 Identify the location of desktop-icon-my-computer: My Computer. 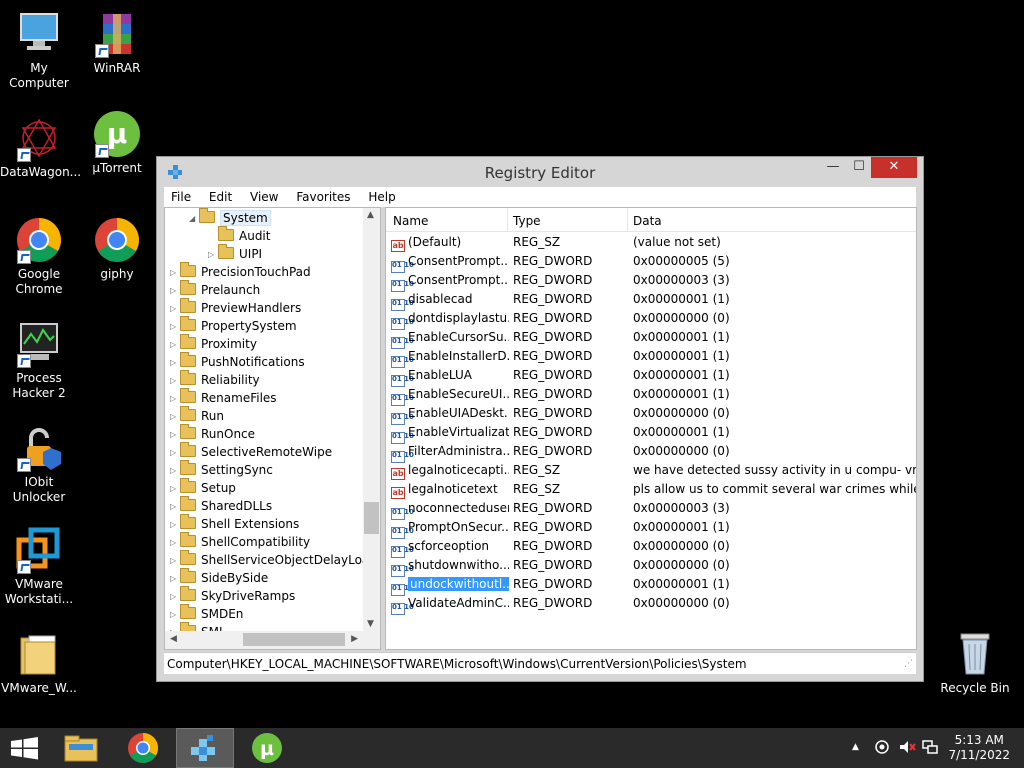
(39, 50).